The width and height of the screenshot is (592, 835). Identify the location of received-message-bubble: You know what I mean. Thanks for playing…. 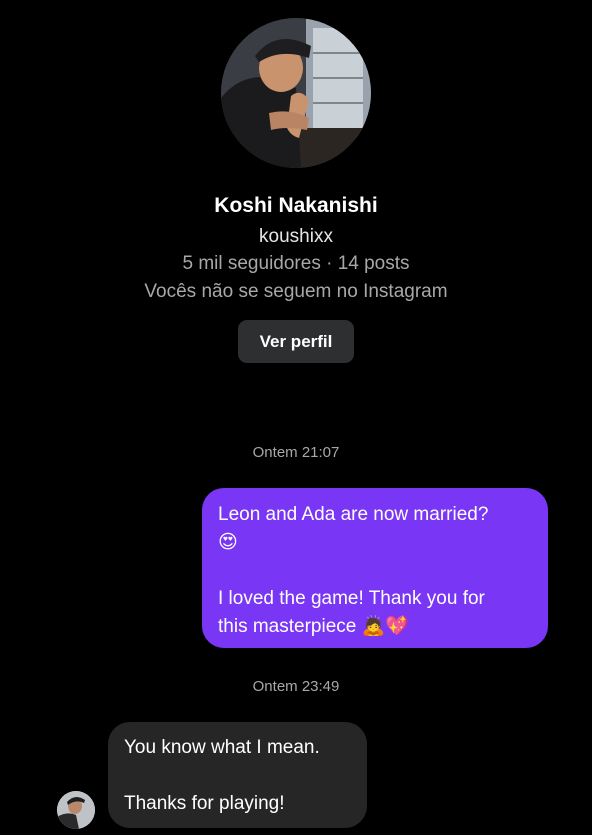
(237, 775).